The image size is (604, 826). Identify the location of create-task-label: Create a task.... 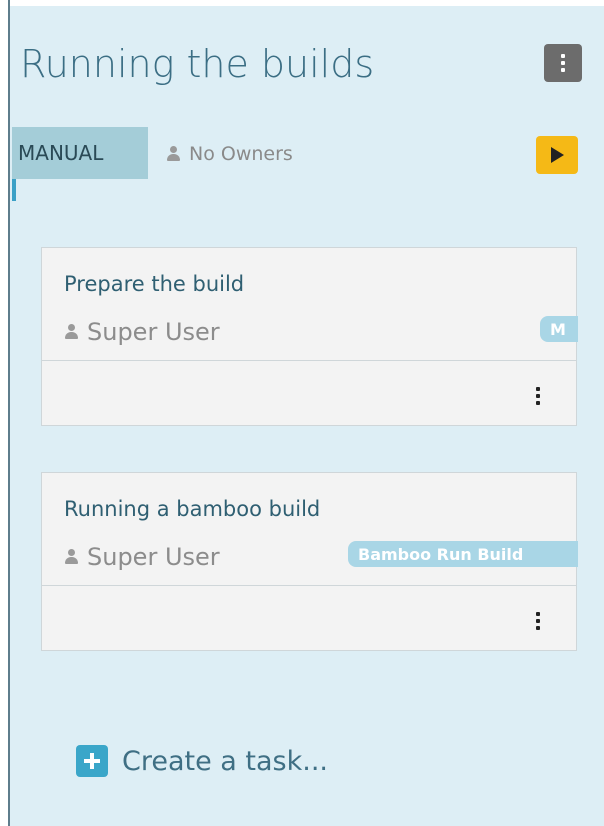
(225, 761).